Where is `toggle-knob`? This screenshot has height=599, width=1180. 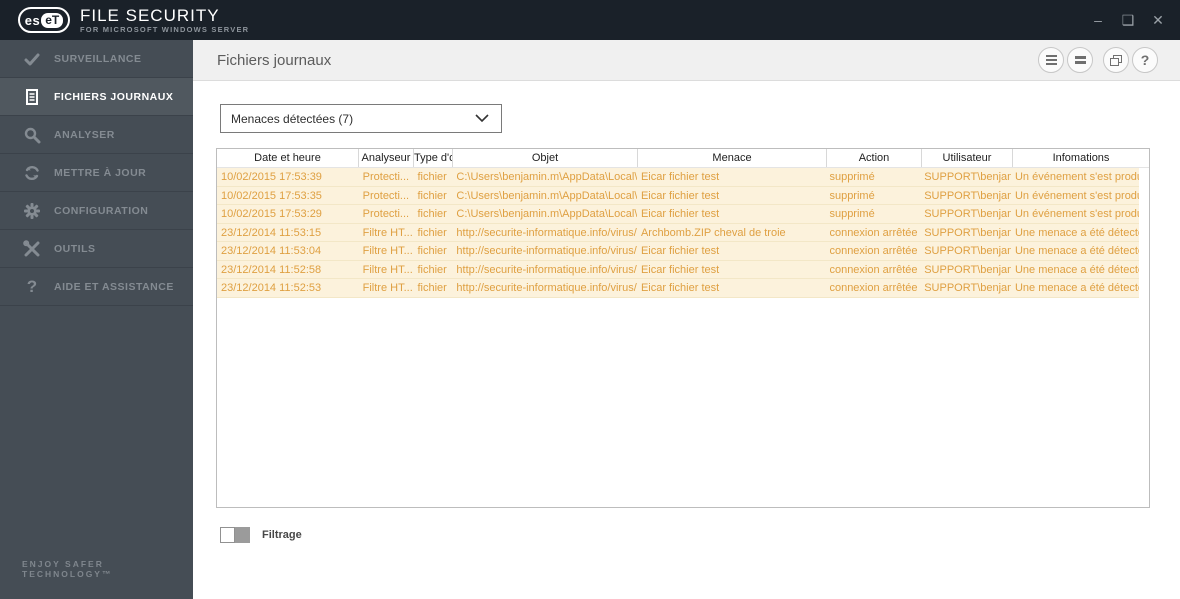 toggle-knob is located at coordinates (227, 535).